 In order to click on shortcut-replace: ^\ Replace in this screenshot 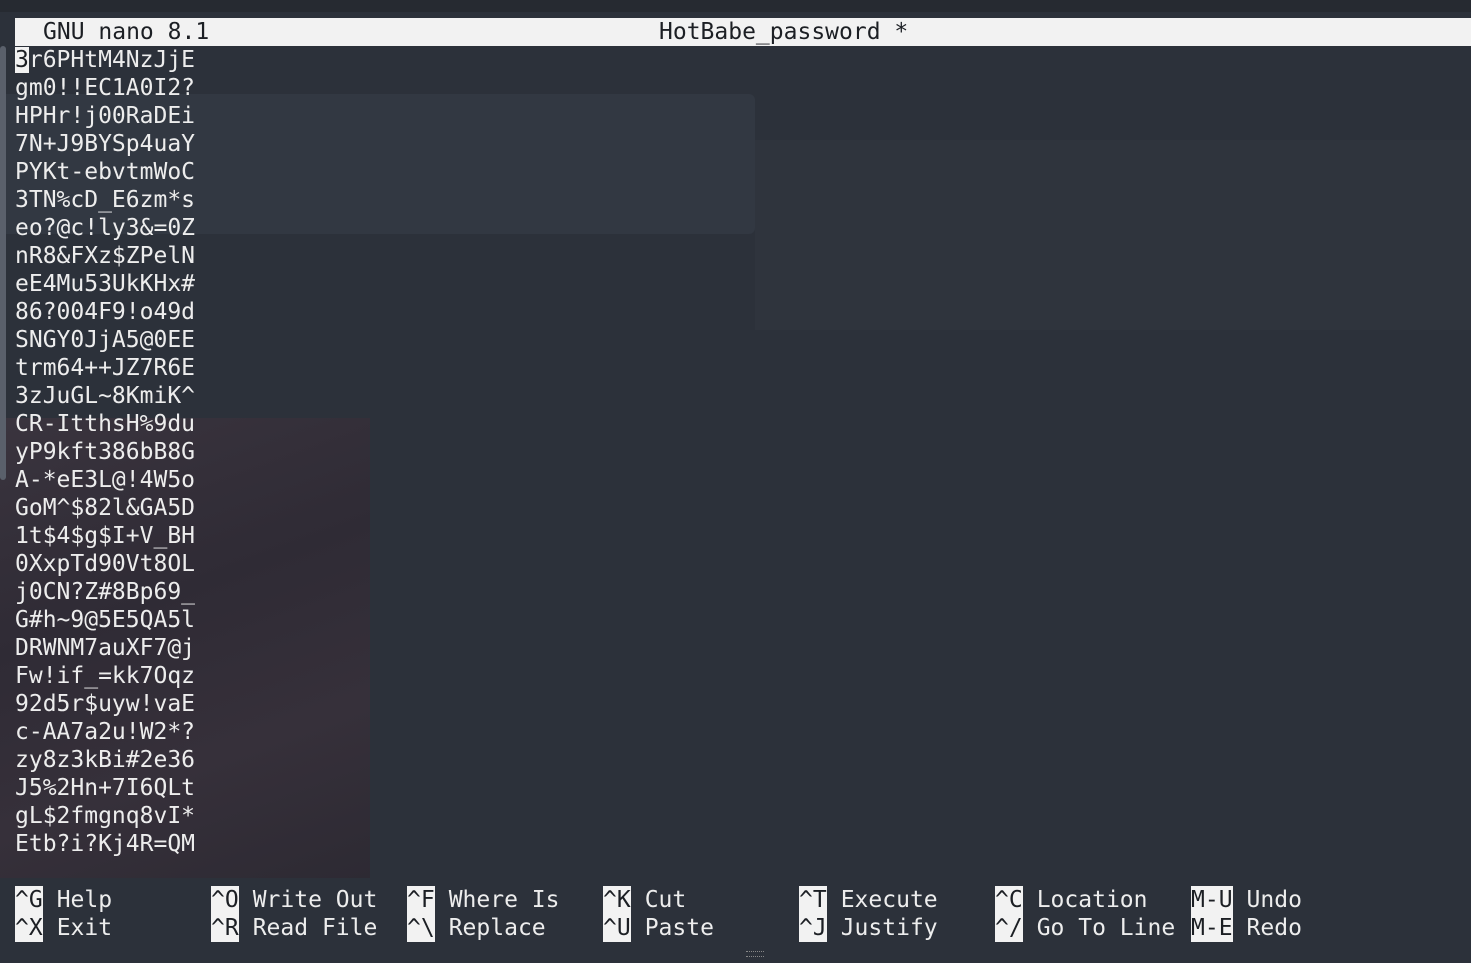, I will do `click(476, 928)`.